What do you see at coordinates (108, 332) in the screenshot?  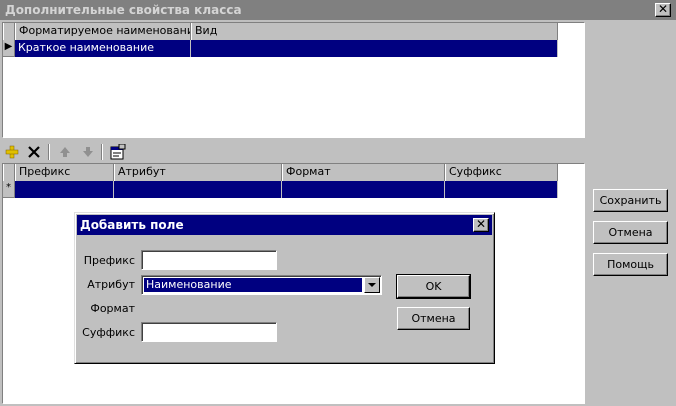 I see `suffix-label: Суффикс` at bounding box center [108, 332].